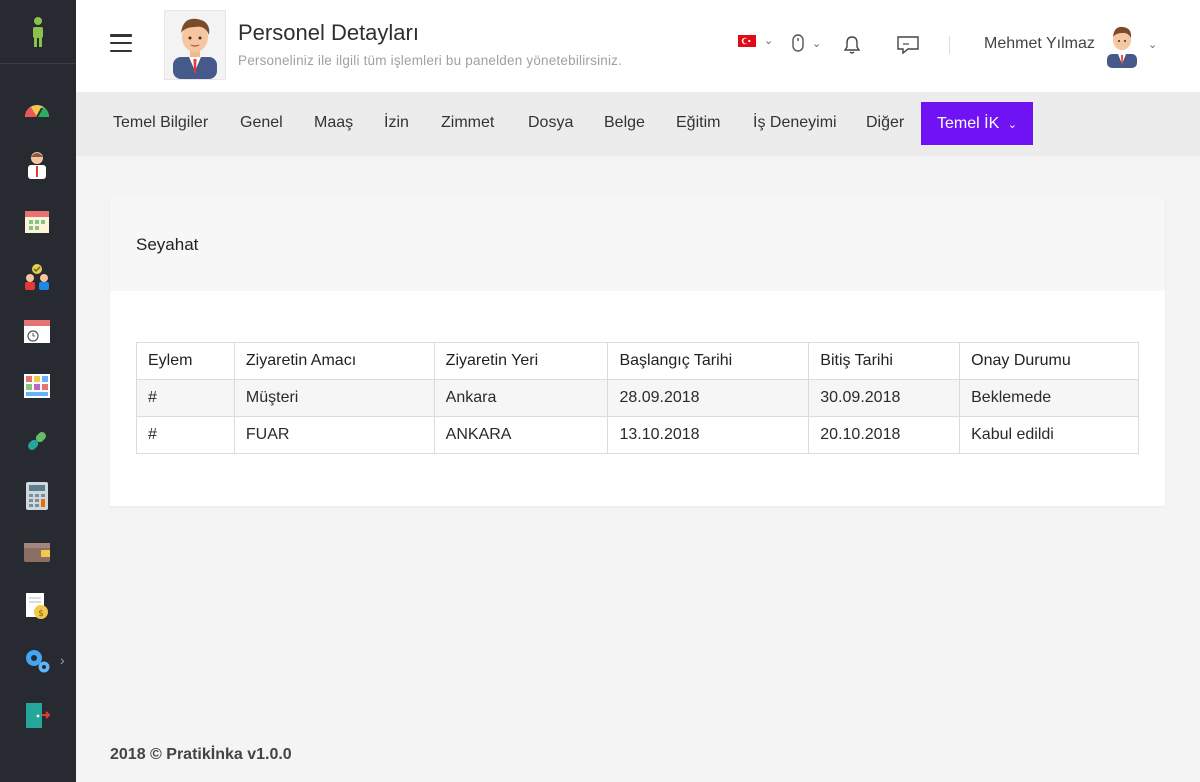 The height and width of the screenshot is (782, 1200). What do you see at coordinates (521, 435) in the screenshot?
I see `table-cell: ANKARA` at bounding box center [521, 435].